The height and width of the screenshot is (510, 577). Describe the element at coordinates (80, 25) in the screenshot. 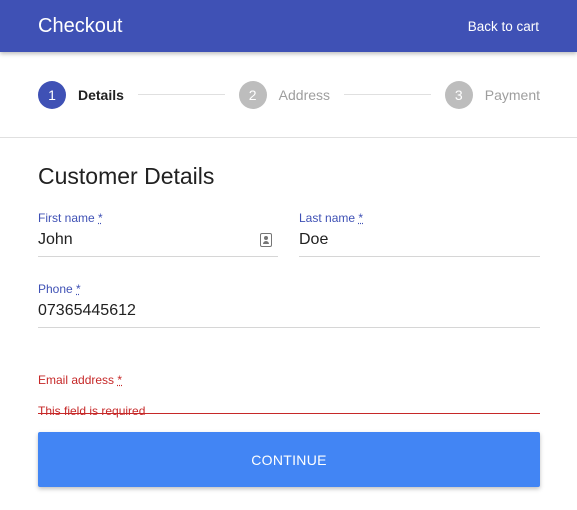

I see `page-title: Checkout` at that location.